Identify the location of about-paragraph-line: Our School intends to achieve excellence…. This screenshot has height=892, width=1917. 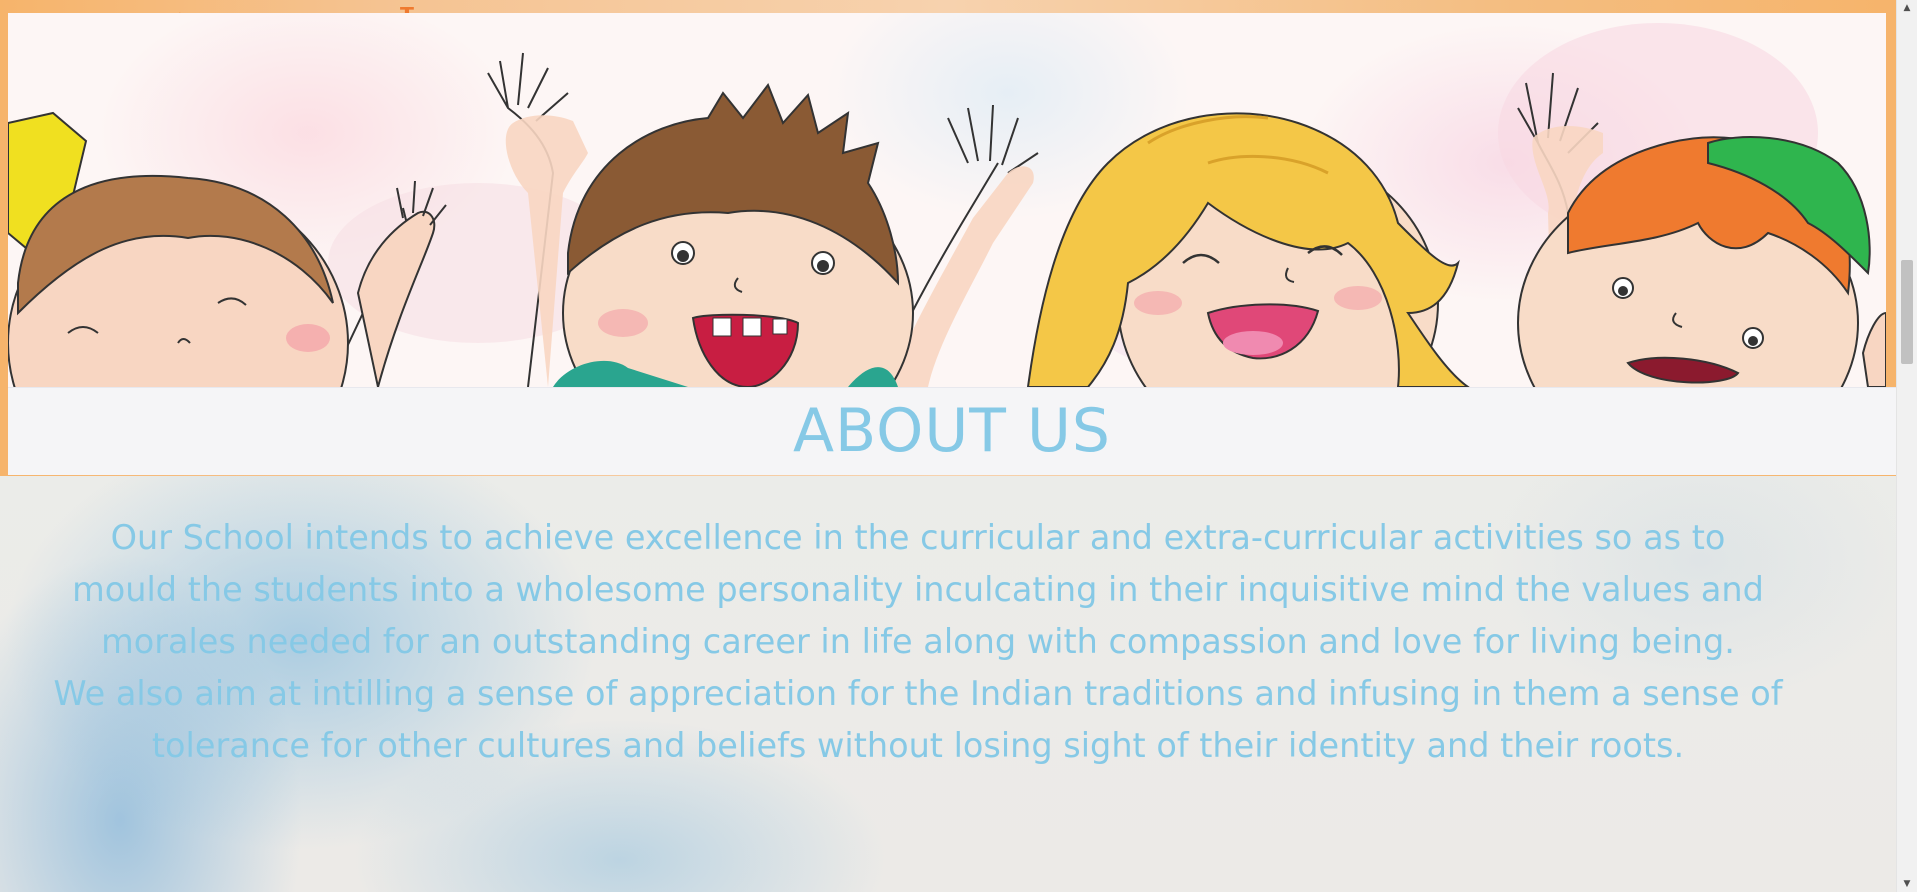
(918, 537).